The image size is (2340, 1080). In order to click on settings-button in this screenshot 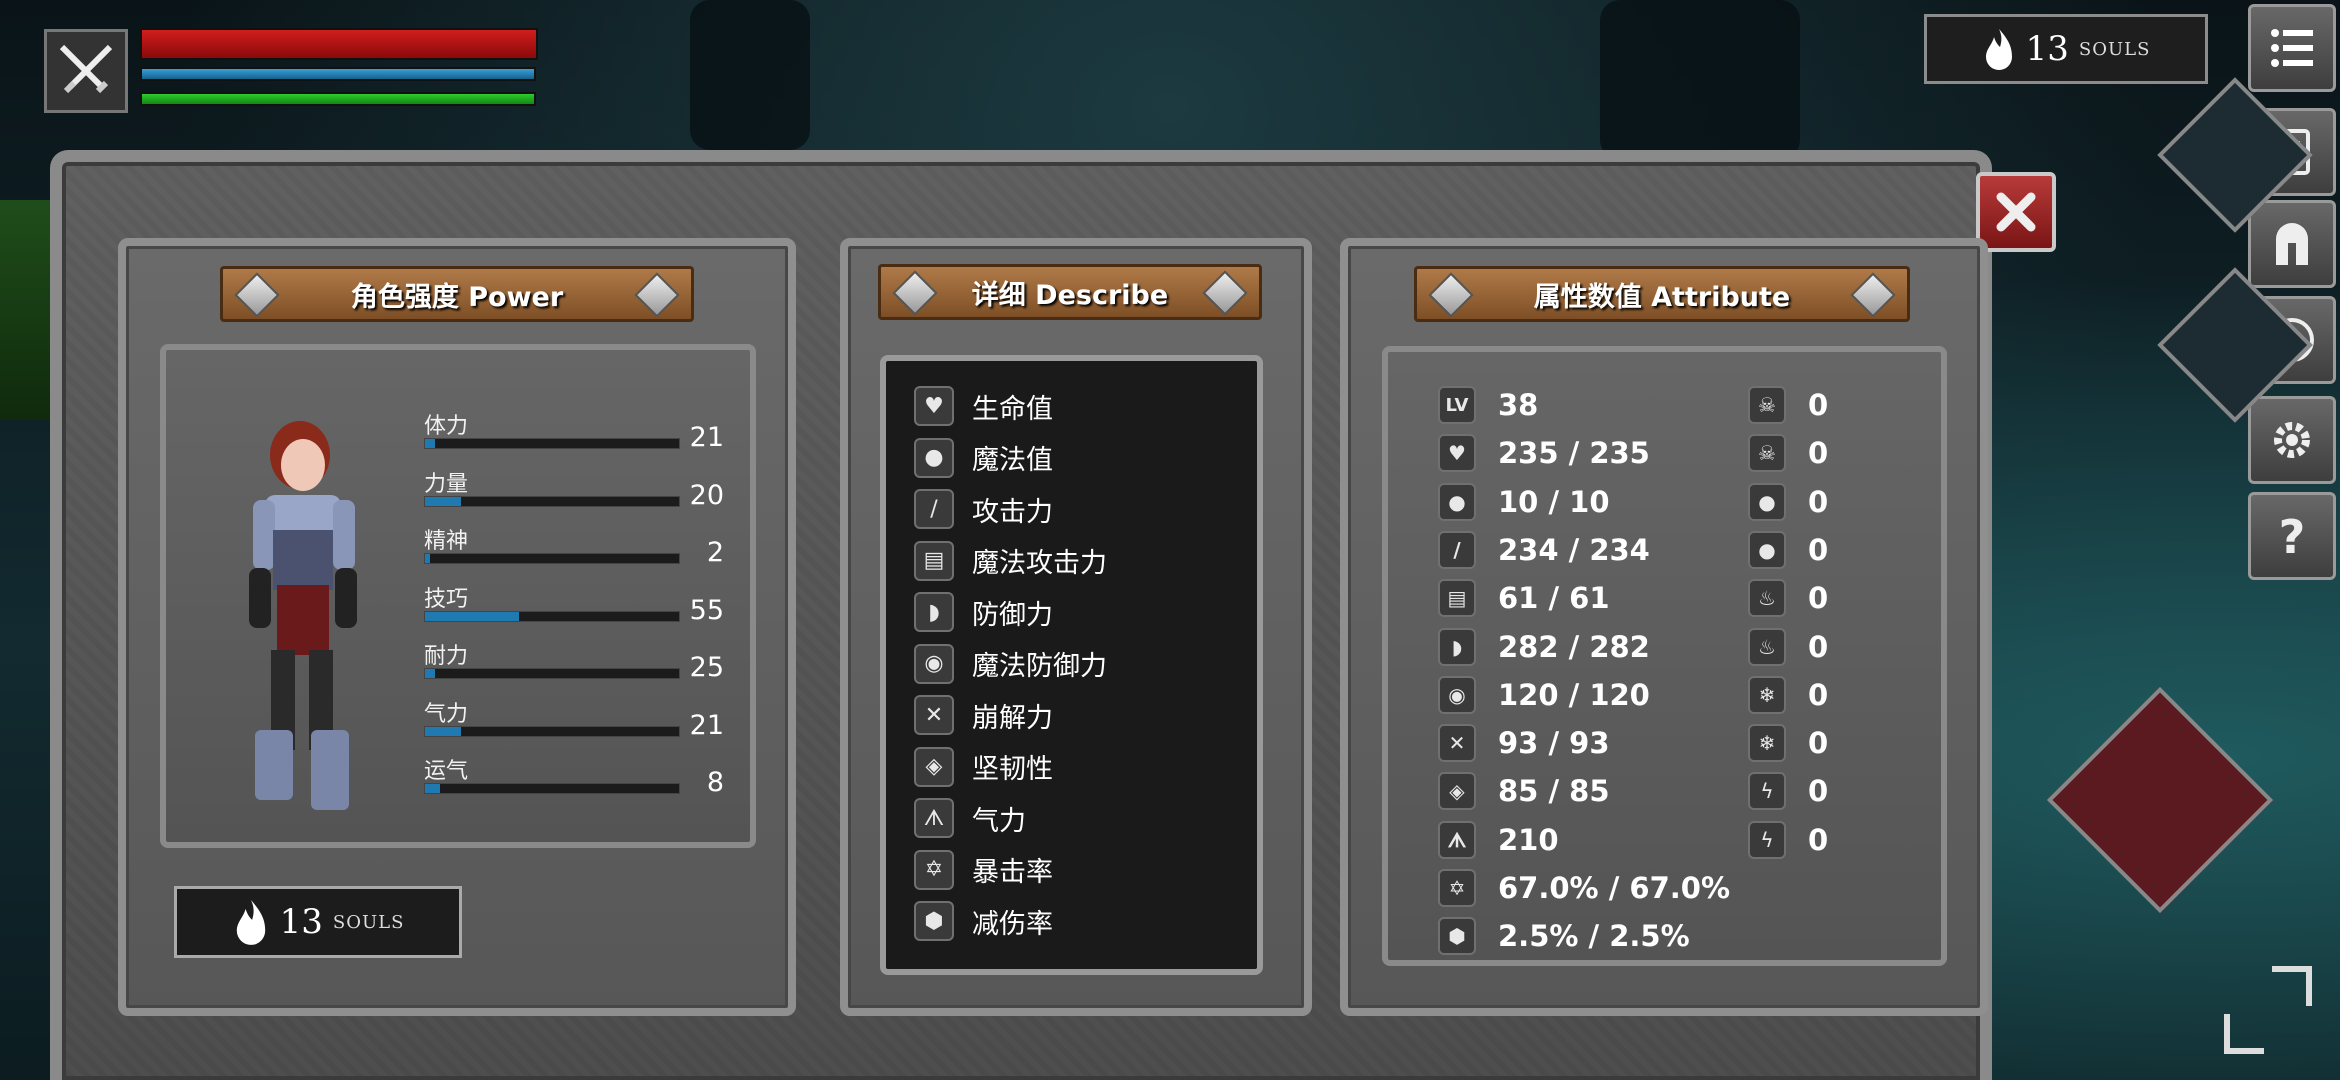, I will do `click(2292, 440)`.